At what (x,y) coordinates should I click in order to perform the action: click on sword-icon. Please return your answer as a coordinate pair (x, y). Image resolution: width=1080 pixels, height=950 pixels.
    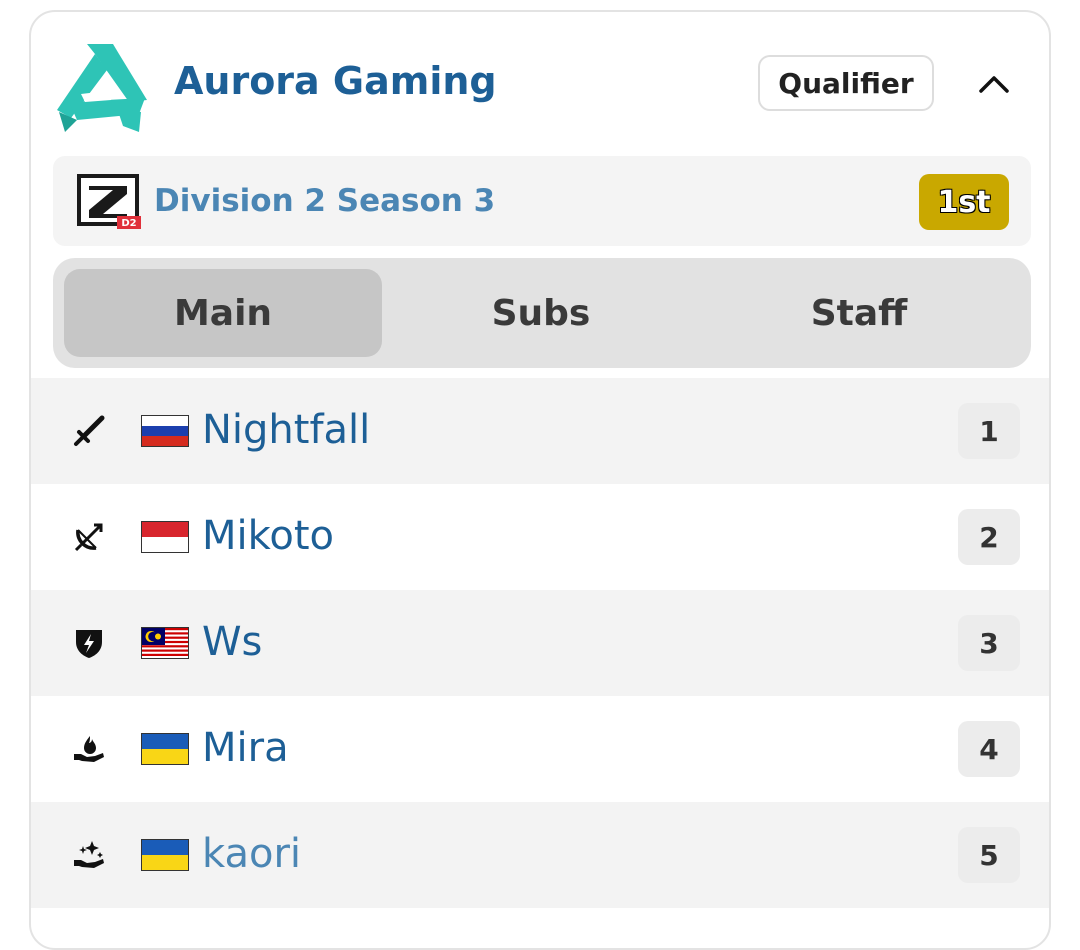
    Looking at the image, I should click on (89, 431).